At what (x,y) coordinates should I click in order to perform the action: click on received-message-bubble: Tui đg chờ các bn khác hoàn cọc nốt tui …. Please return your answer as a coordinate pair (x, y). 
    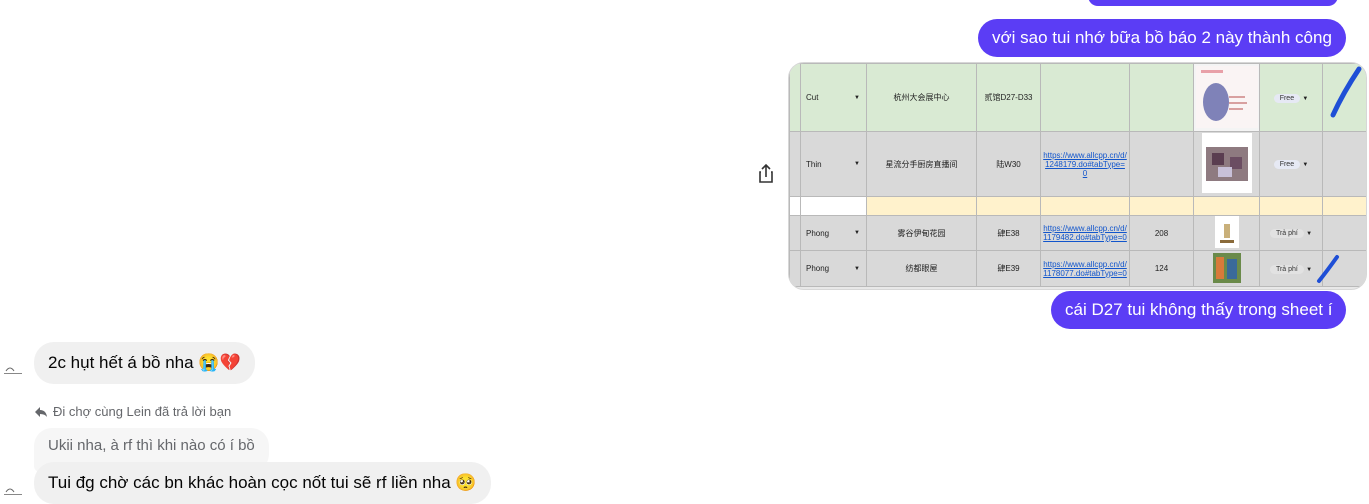
    Looking at the image, I should click on (262, 483).